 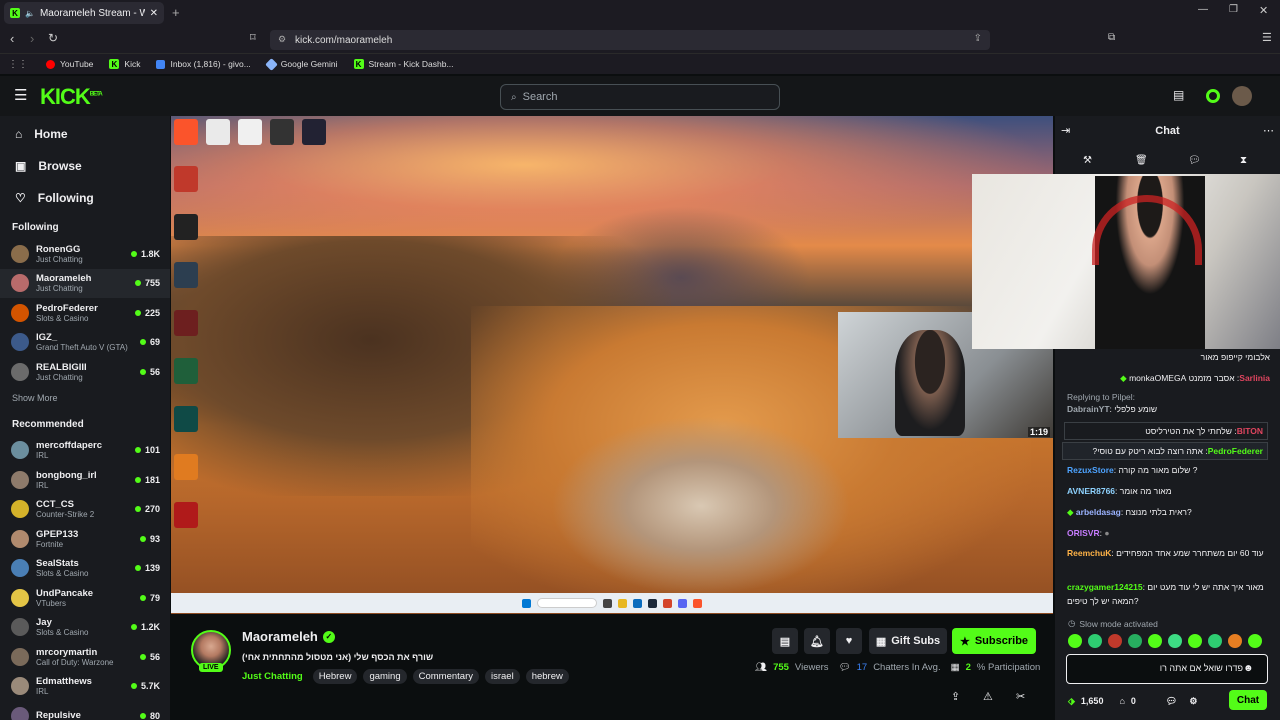 What do you see at coordinates (18, 64) in the screenshot?
I see `apps-icon: ⋮⋮` at bounding box center [18, 64].